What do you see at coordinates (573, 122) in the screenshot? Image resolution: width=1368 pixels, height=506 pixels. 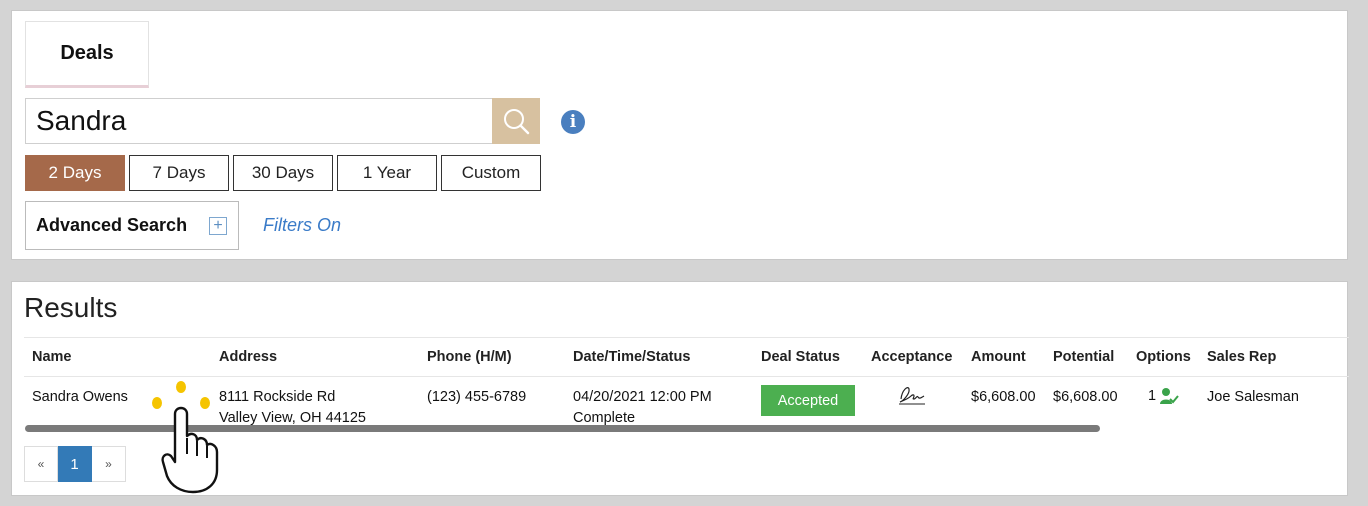 I see `info-icon: i` at bounding box center [573, 122].